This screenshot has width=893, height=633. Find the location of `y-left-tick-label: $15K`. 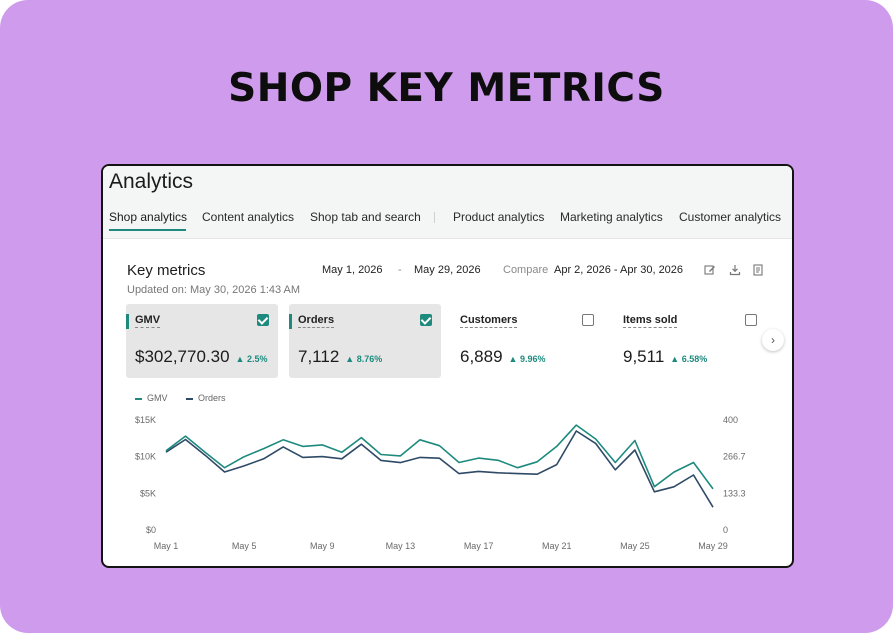

y-left-tick-label: $15K is located at coordinates (145, 420).